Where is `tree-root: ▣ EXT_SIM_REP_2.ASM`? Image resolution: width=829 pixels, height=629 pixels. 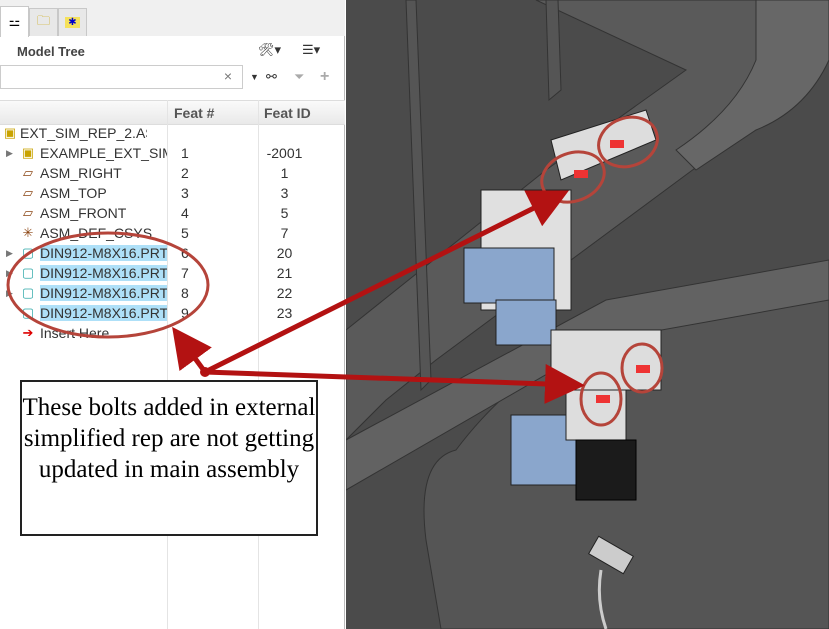 tree-root: ▣ EXT_SIM_REP_2.ASM is located at coordinates (172, 134).